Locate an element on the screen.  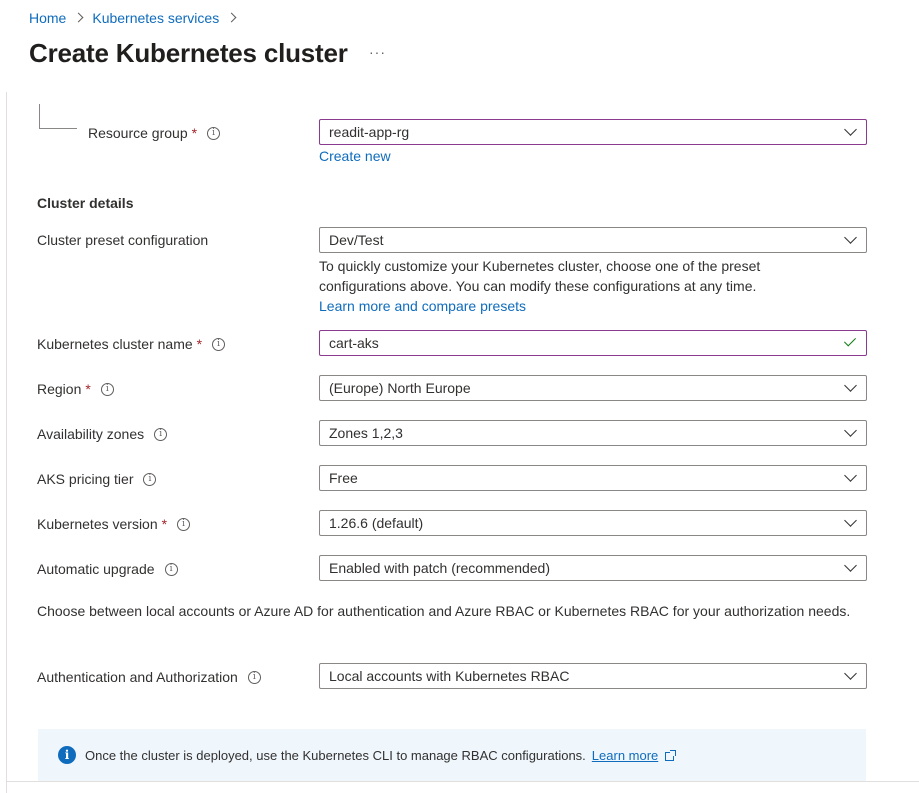
pricing-tier-value: Free is located at coordinates (343, 478).